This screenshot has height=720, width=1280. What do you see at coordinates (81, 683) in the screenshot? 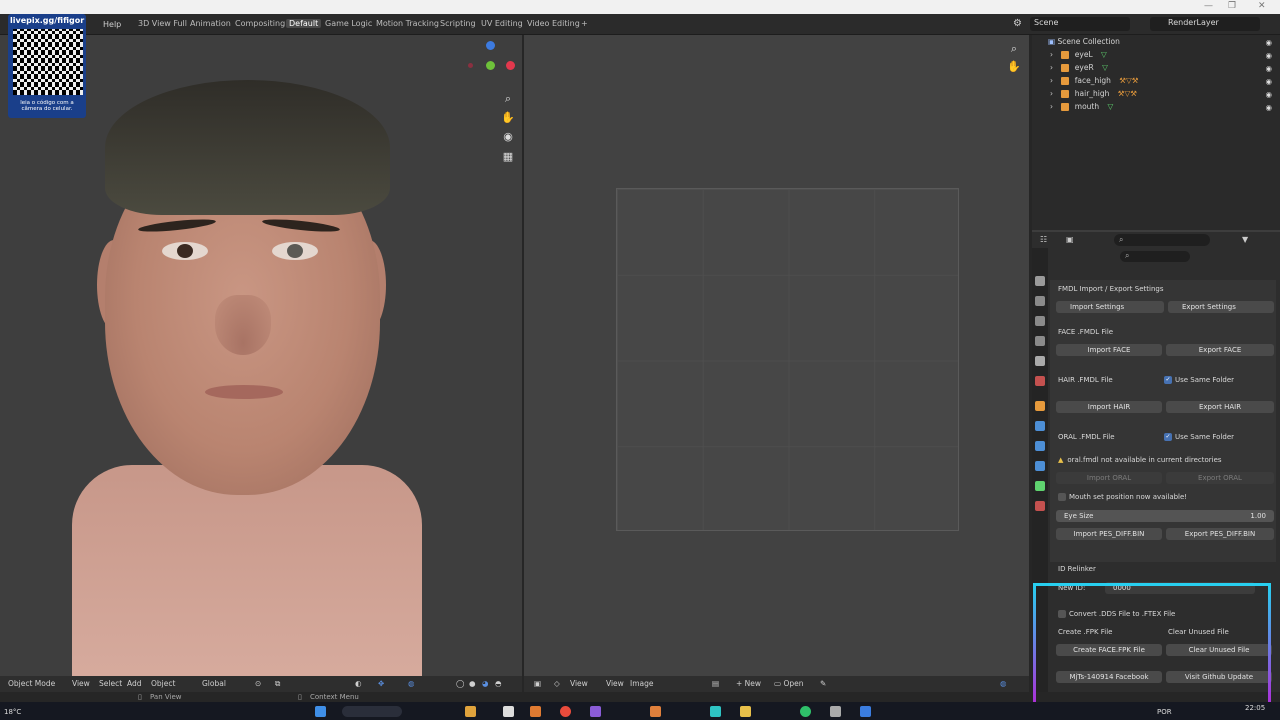
I see `menu-view: View` at bounding box center [81, 683].